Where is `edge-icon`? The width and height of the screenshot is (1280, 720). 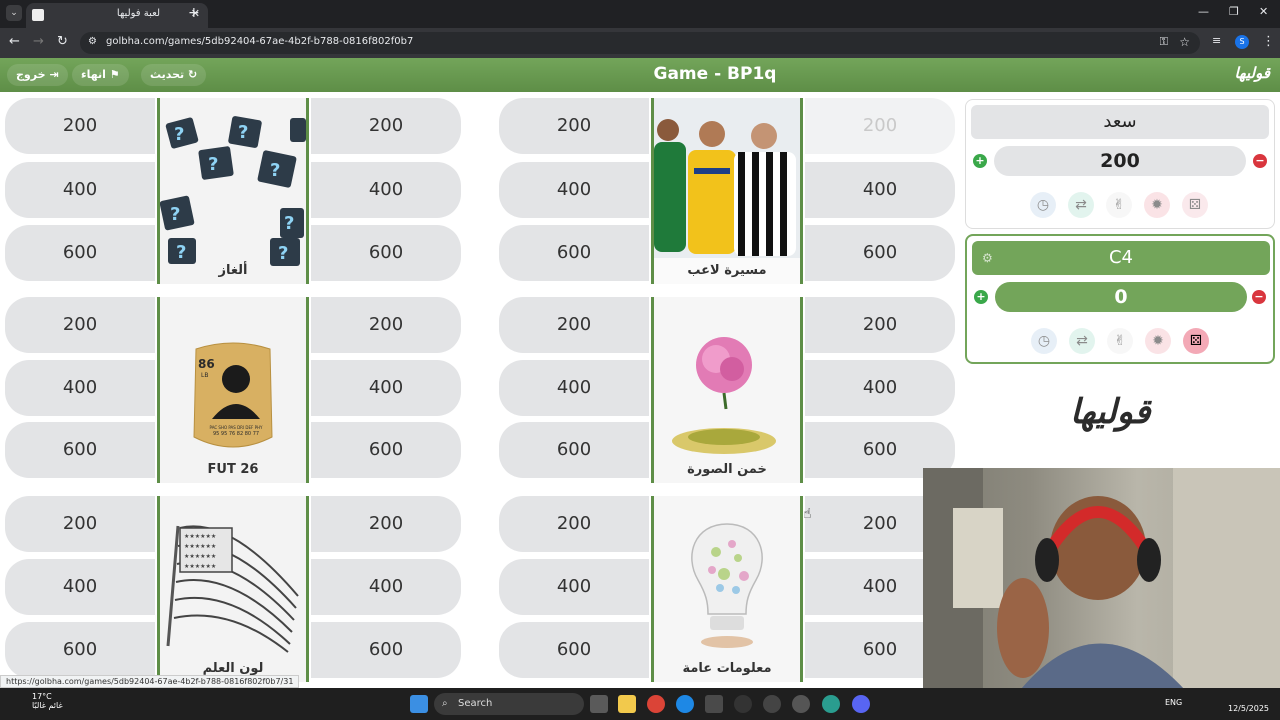
edge-icon is located at coordinates (685, 704).